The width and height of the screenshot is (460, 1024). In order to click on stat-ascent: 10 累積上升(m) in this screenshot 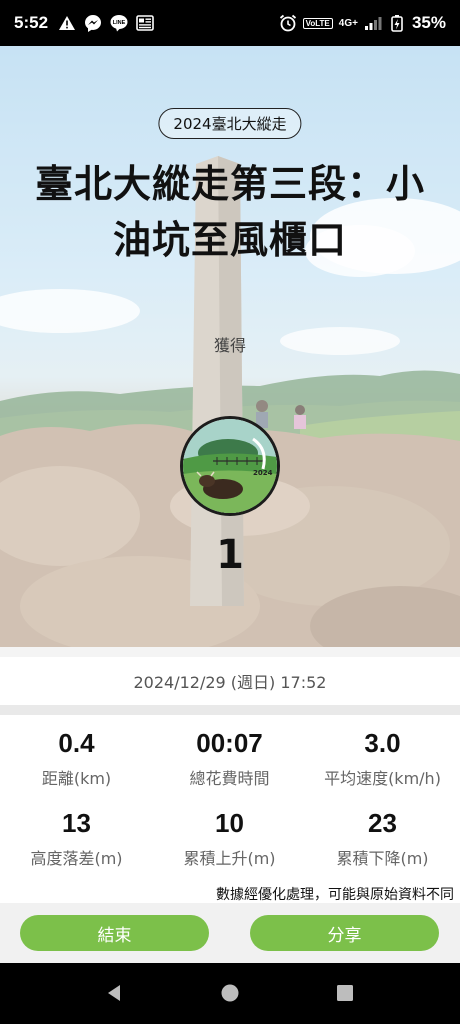, I will do `click(229, 838)`.